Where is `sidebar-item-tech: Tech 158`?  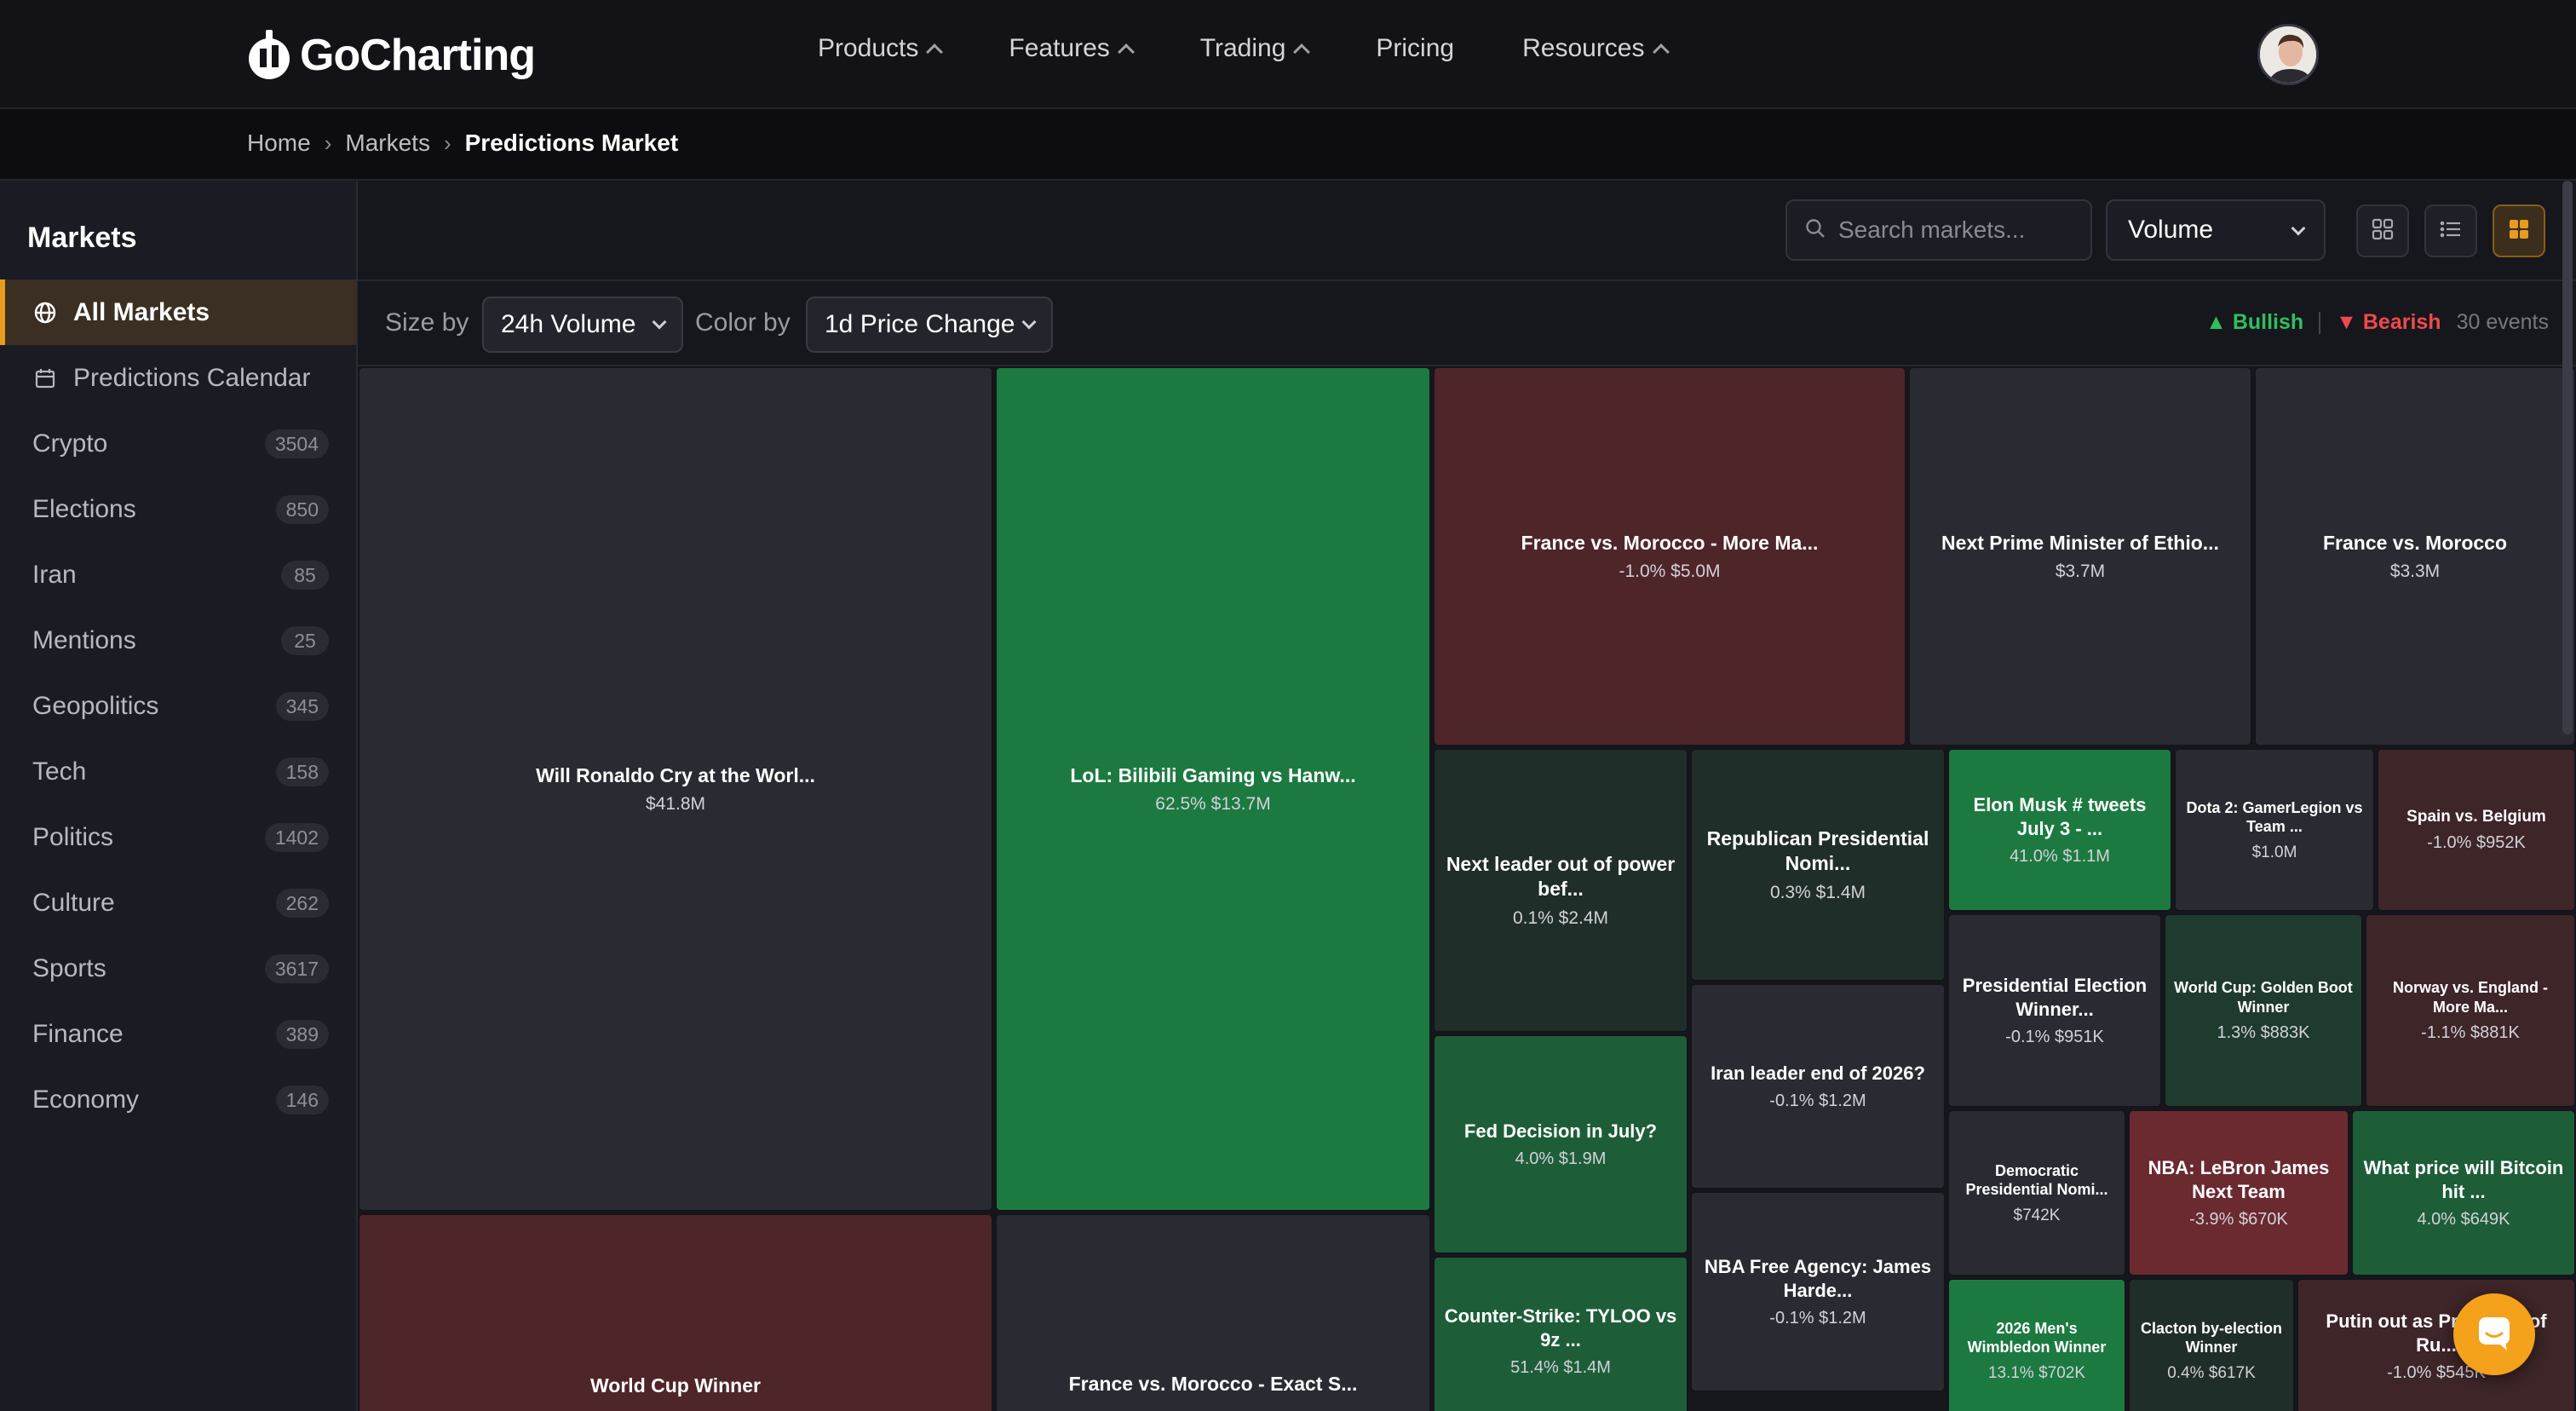 sidebar-item-tech: Tech 158 is located at coordinates (178, 771).